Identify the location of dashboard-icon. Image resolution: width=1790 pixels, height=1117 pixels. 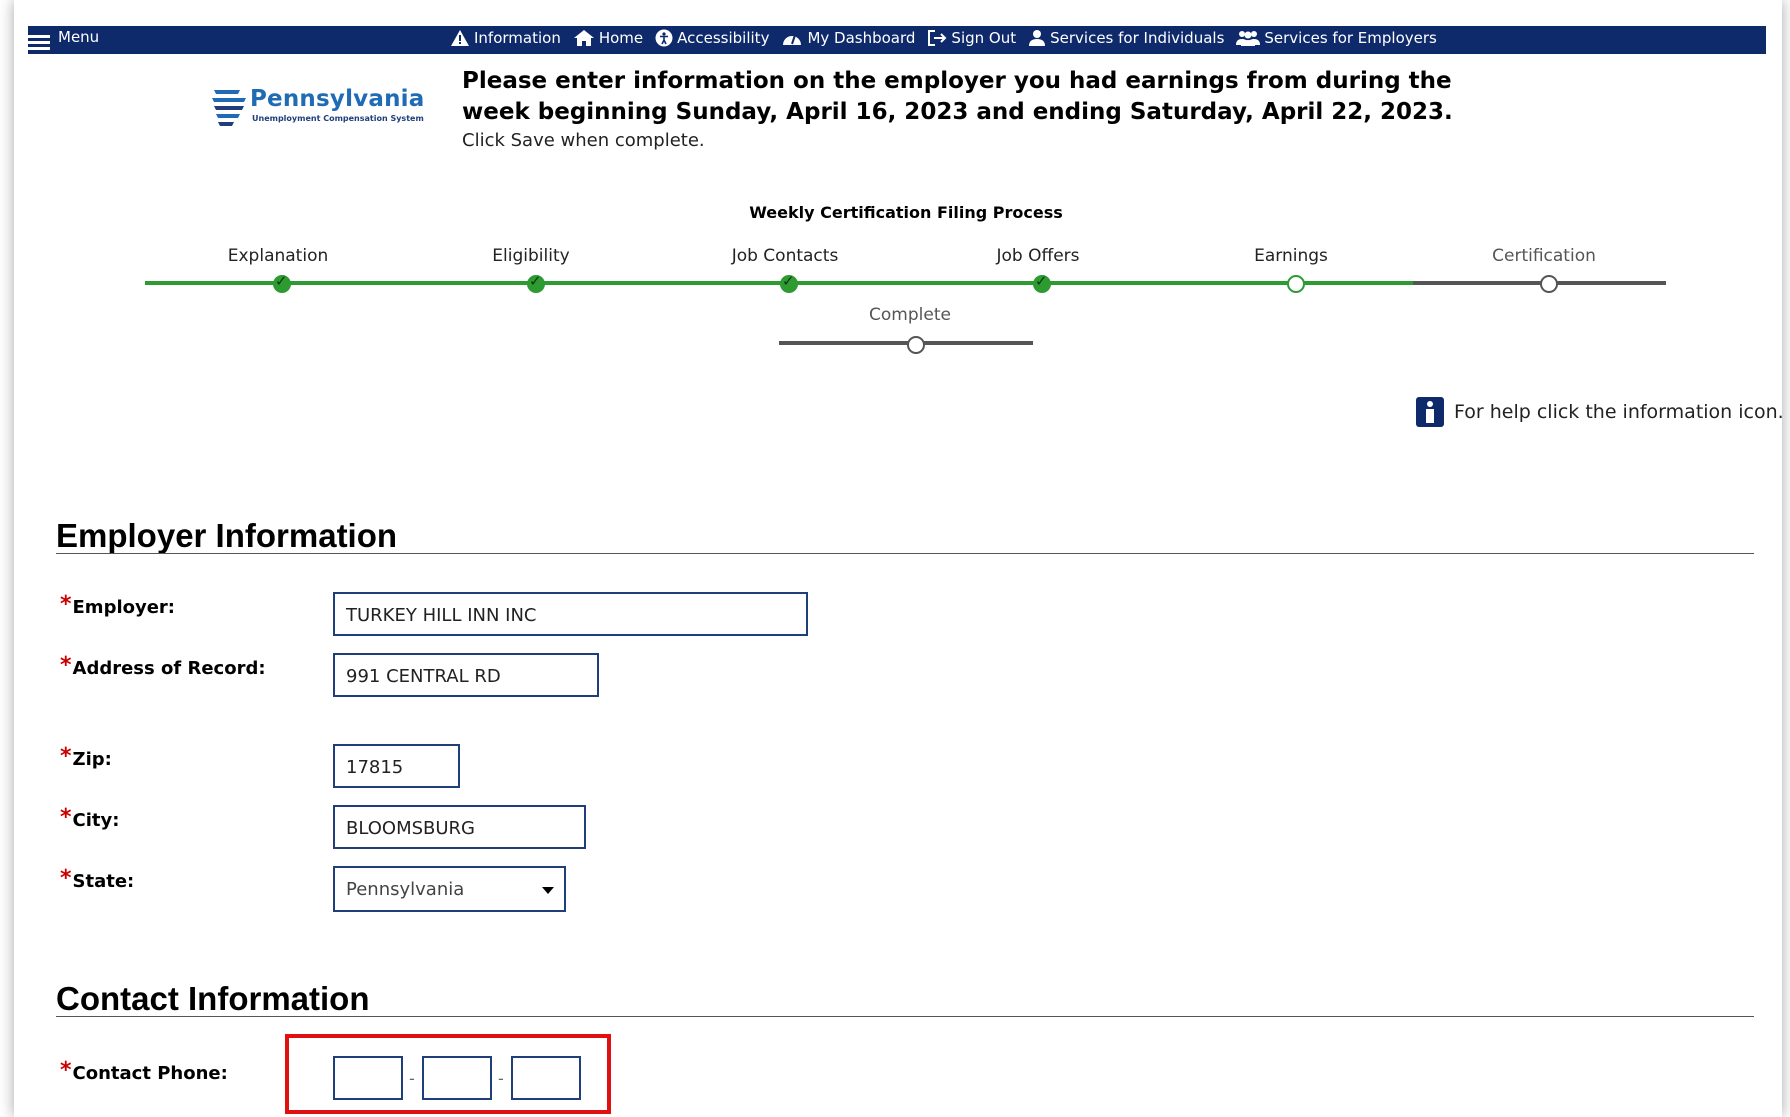
(792, 39).